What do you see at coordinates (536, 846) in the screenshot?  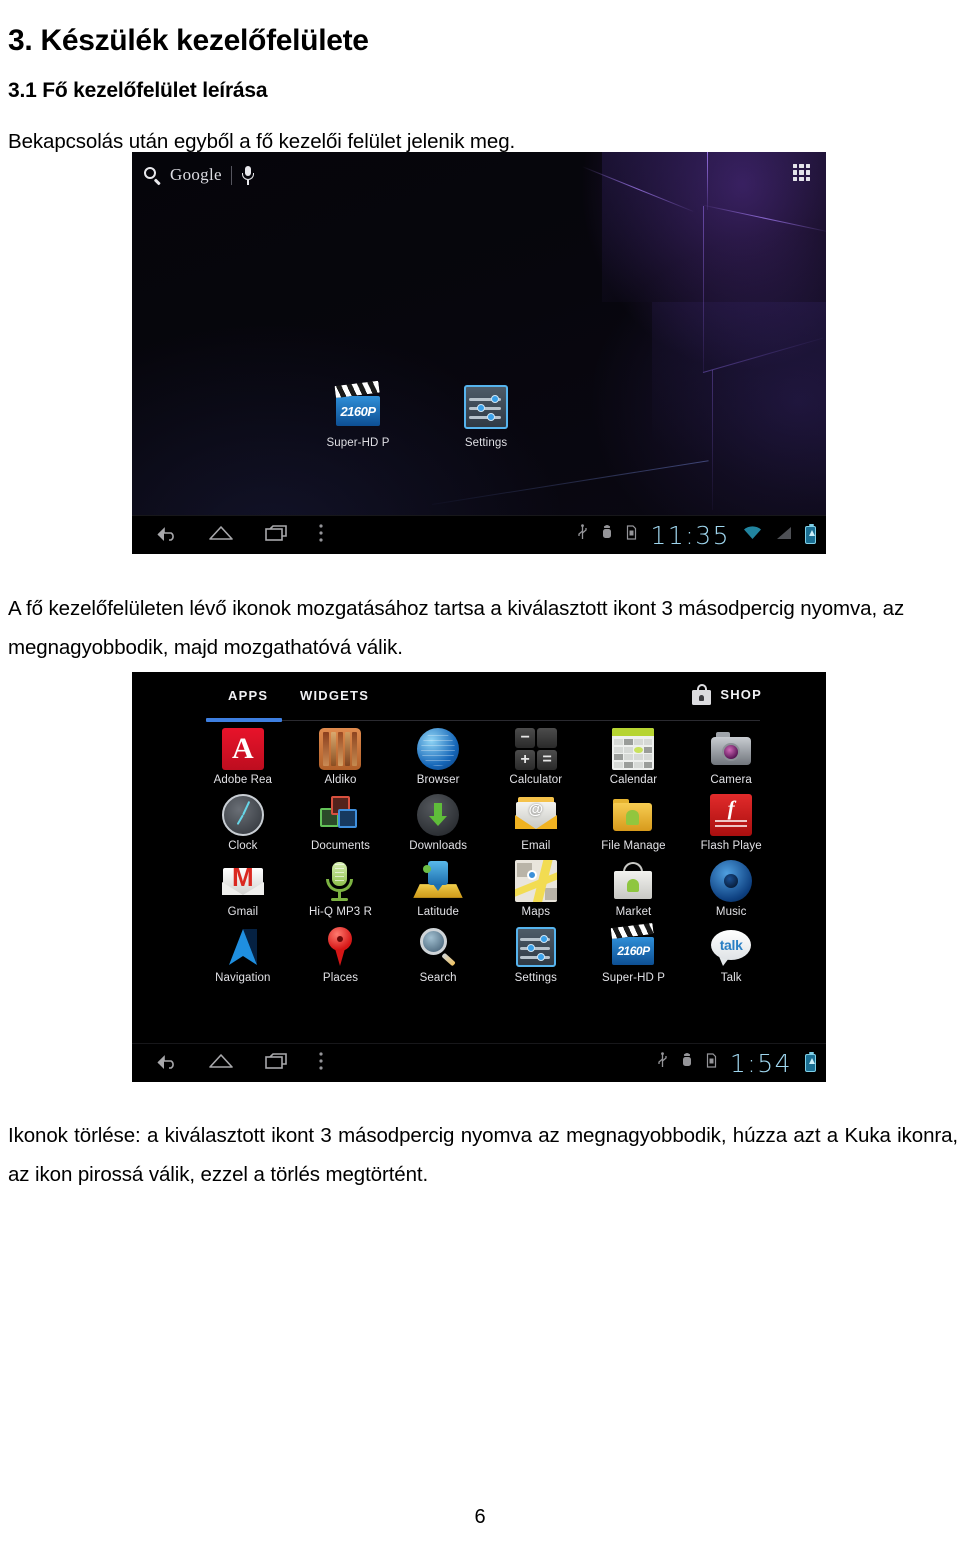 I see `app-label: Email` at bounding box center [536, 846].